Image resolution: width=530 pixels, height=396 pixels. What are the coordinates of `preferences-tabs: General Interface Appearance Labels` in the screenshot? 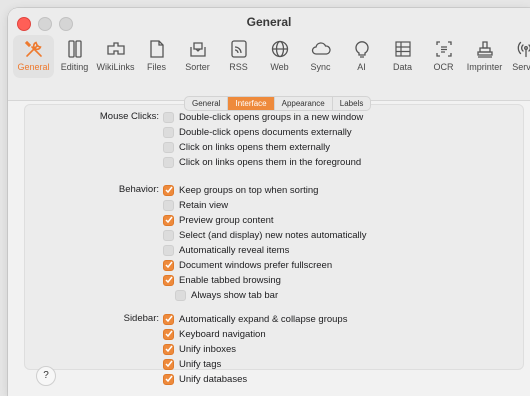 It's located at (278, 103).